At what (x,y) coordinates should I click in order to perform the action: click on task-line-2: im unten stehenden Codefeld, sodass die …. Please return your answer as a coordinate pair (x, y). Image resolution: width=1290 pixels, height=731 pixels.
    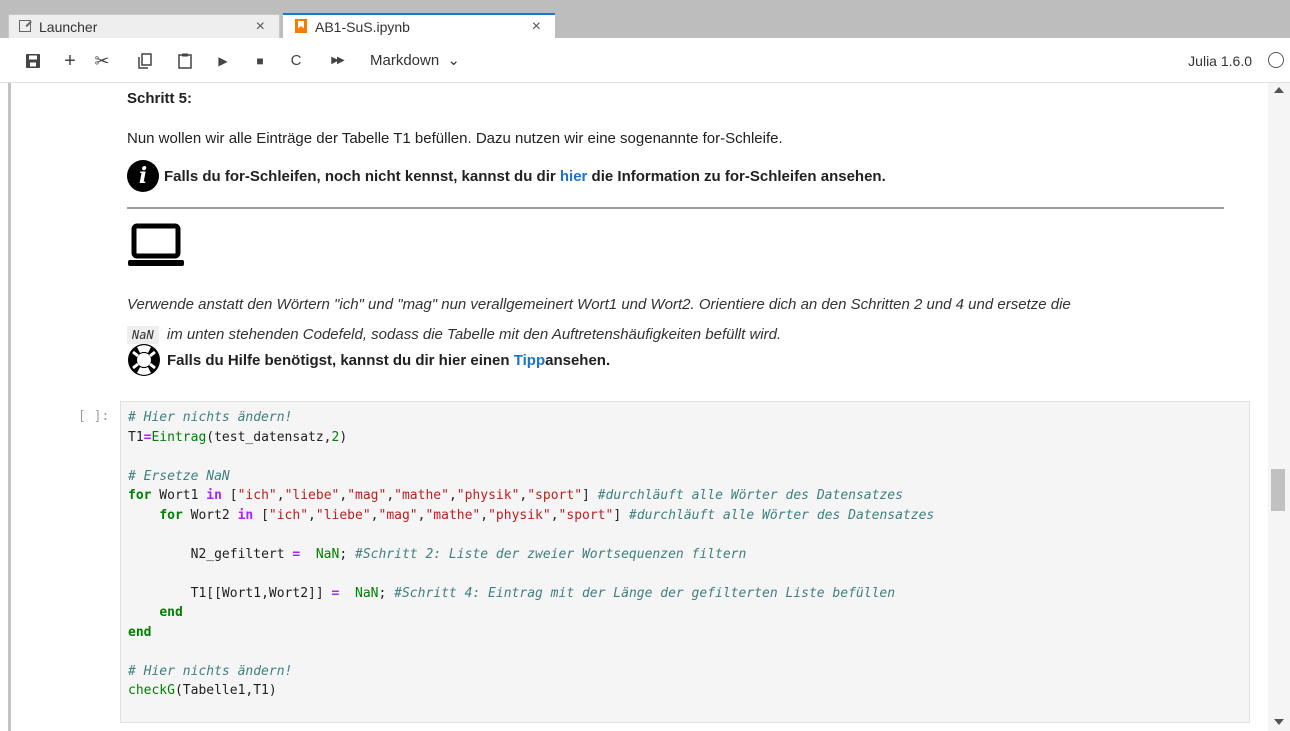
    Looking at the image, I should click on (474, 334).